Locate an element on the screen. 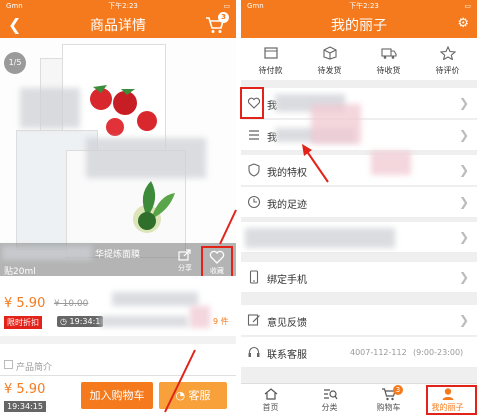 Image resolution: width=477 pixels, height=415 pixels. share-button: 分享 is located at coordinates (185, 261).